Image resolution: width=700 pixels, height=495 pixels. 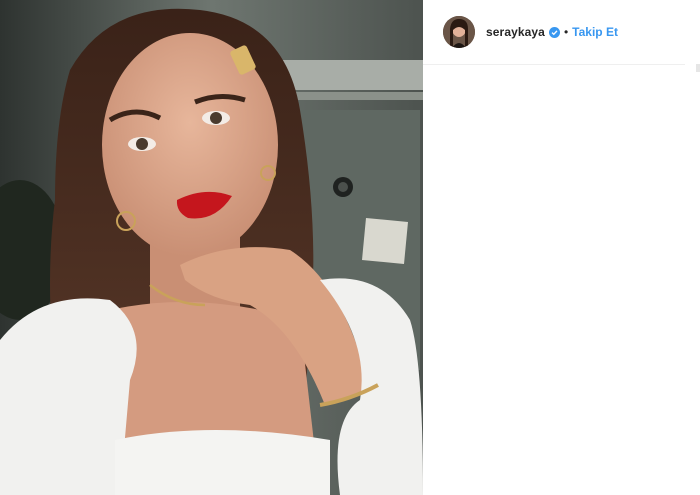 I want to click on scrollbar-edge, so click(x=698, y=68).